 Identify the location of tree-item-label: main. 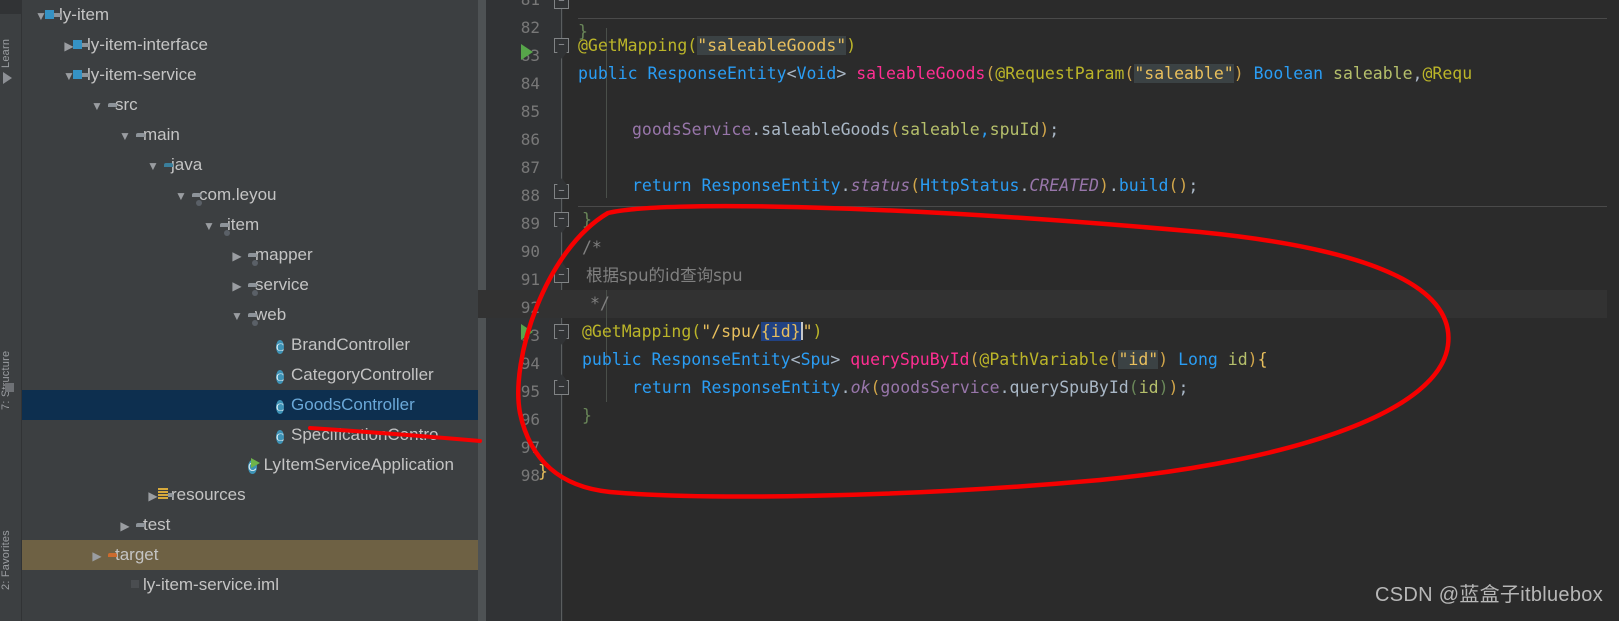
(161, 134).